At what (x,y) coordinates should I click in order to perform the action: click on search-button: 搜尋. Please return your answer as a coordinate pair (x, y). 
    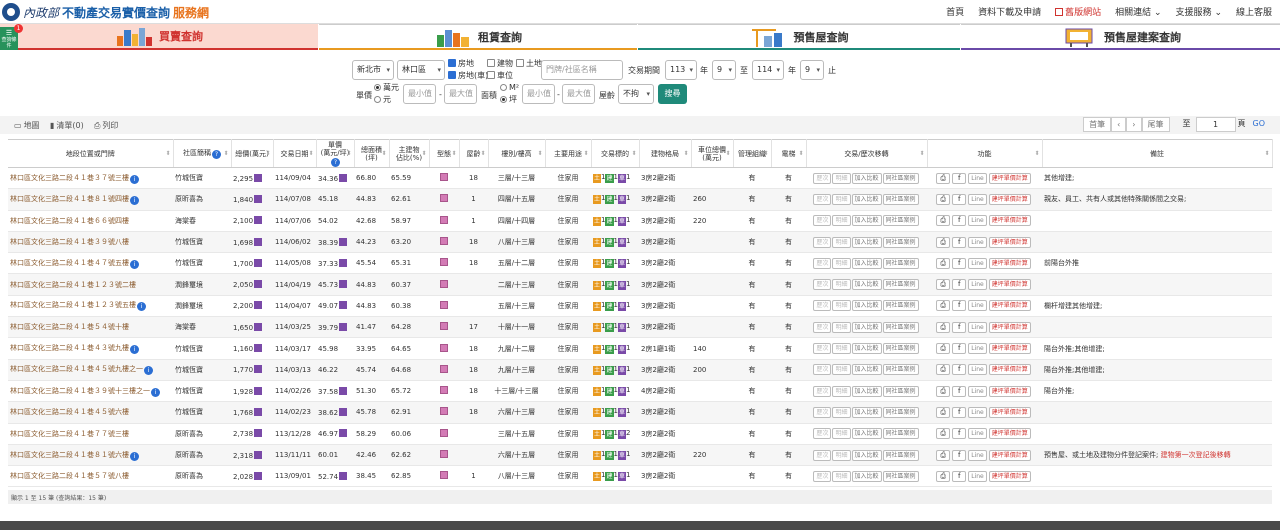
    Looking at the image, I should click on (672, 94).